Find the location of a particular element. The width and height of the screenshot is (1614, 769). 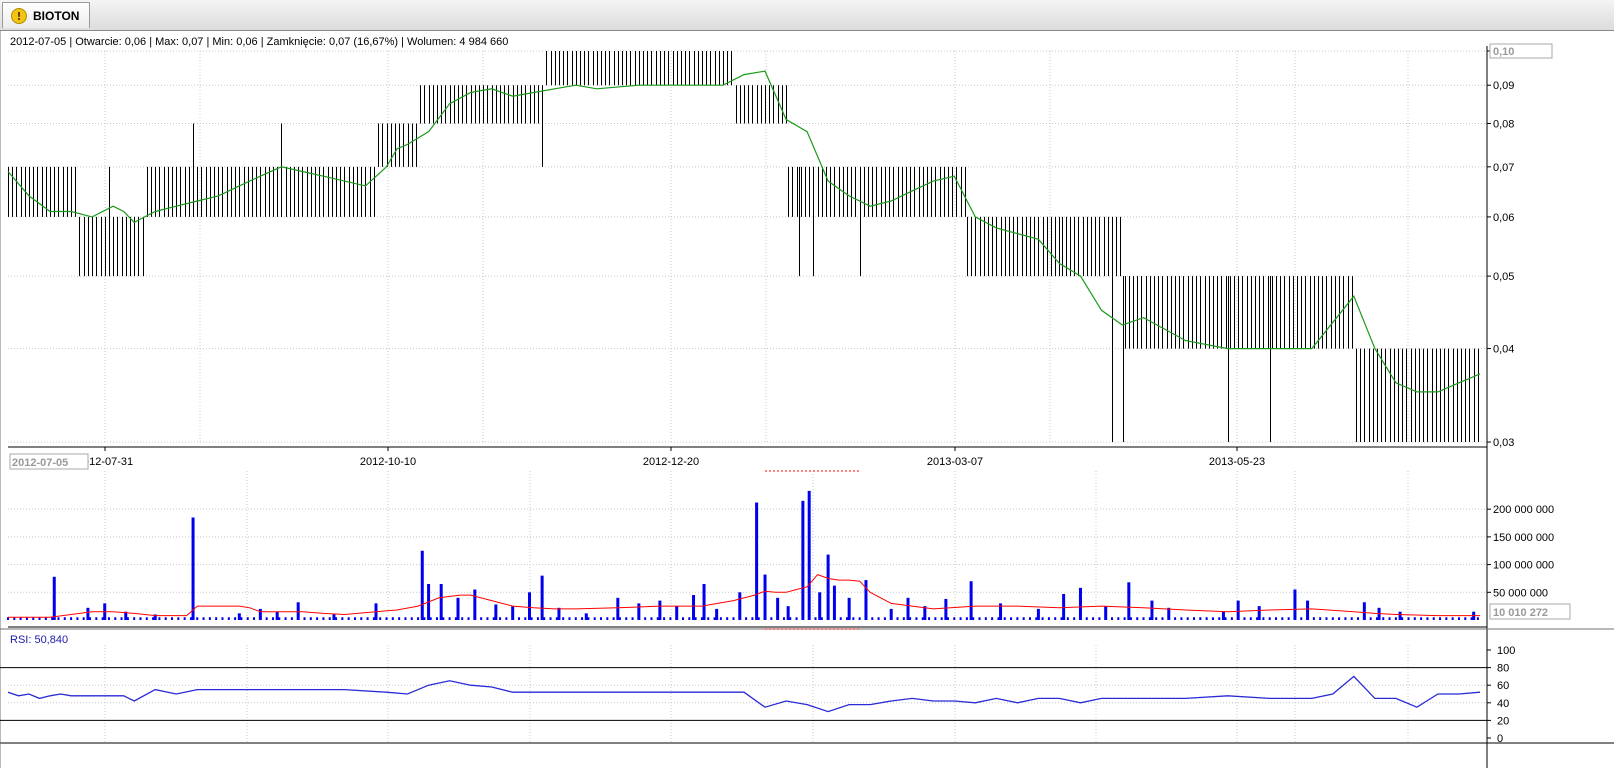

price-tick-label: 0,03 is located at coordinates (1503, 443).